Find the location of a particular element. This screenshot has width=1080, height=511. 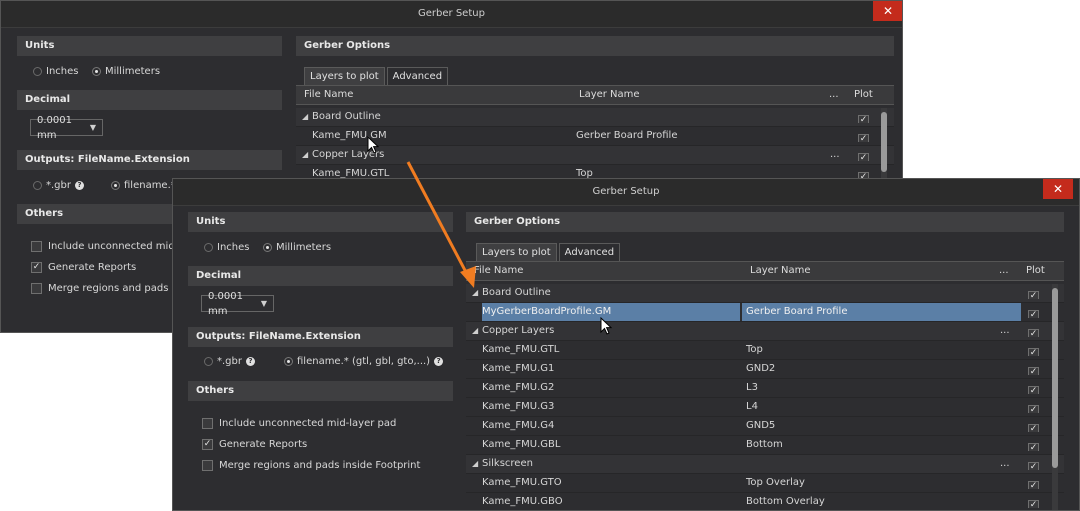

layer-name-cell: L3 is located at coordinates (881, 388).